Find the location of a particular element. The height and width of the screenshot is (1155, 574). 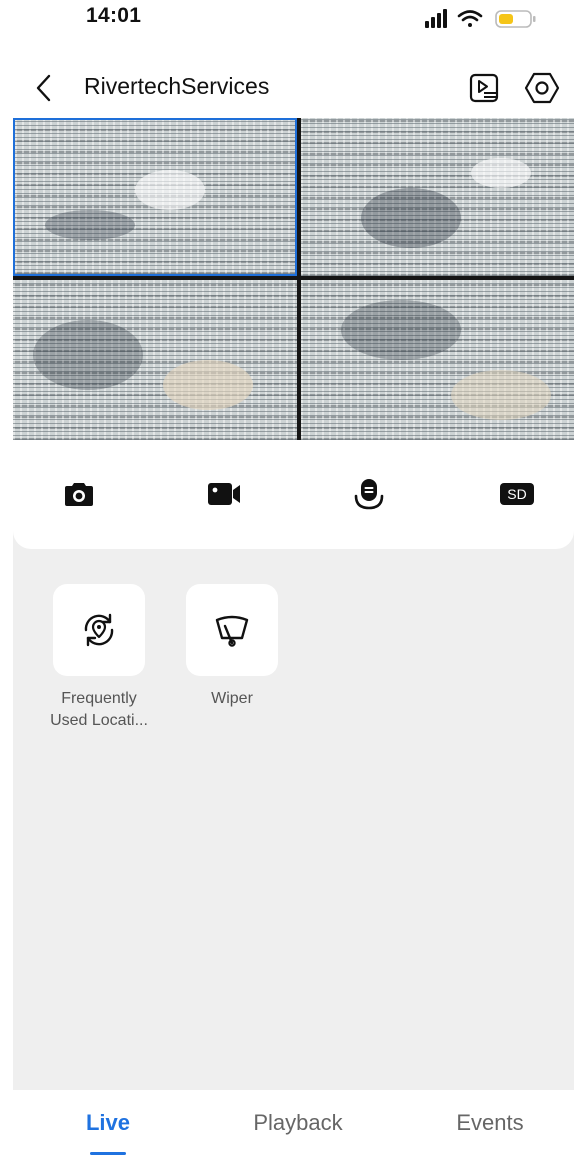

status-icons is located at coordinates (480, 19).